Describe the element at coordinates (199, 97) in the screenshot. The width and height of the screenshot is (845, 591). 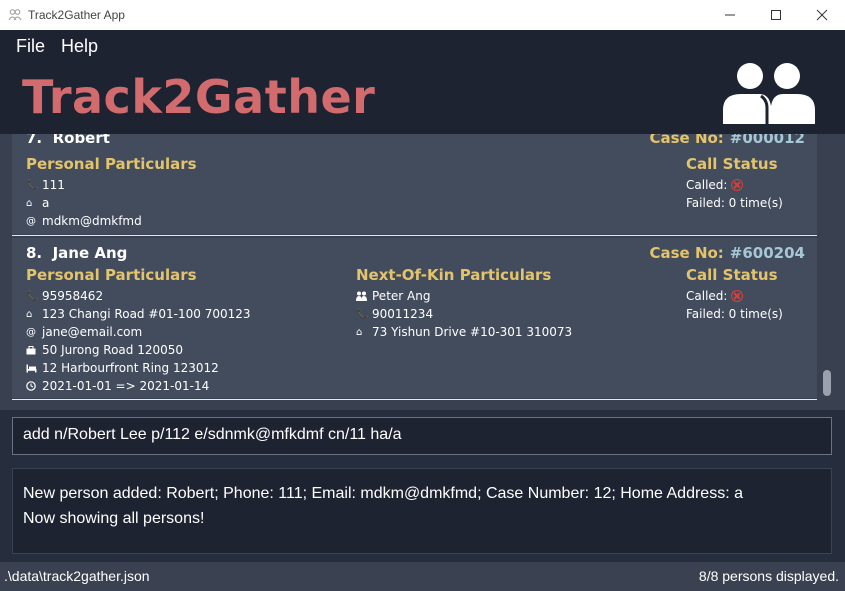
I see `brand-title: Track2Gather` at that location.